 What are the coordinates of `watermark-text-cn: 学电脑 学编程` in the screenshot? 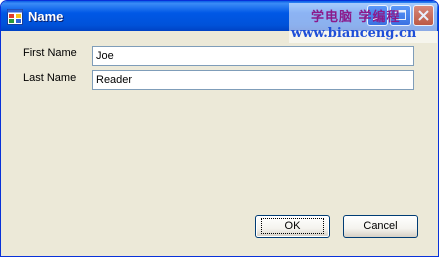 It's located at (356, 17).